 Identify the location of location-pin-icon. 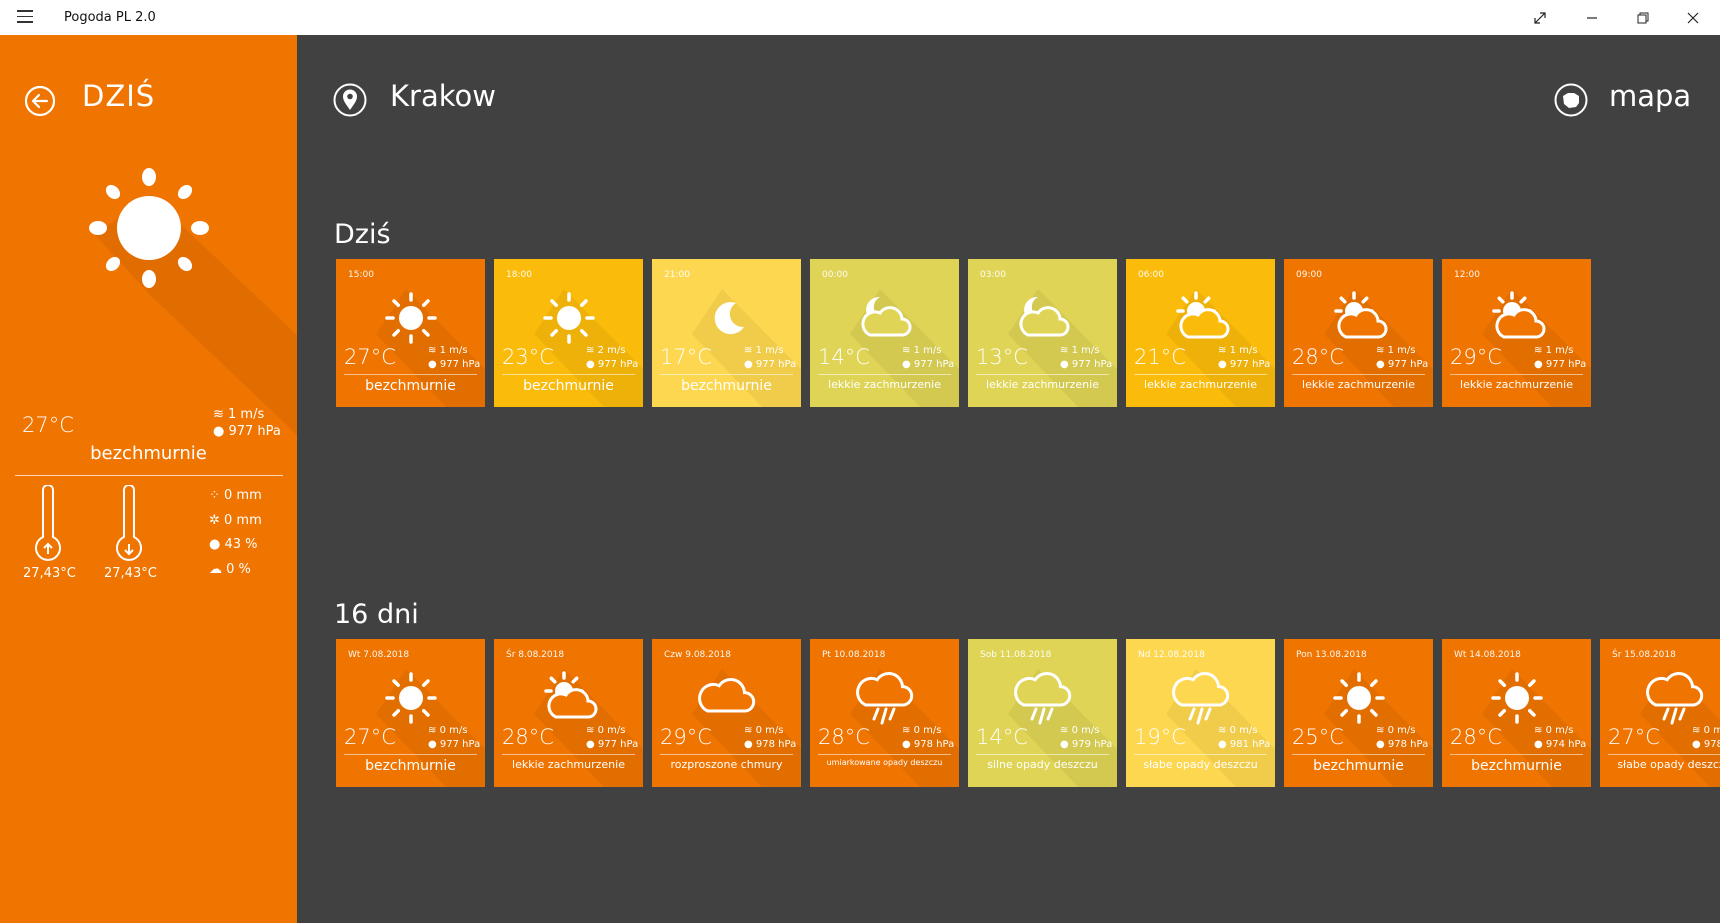
(350, 102).